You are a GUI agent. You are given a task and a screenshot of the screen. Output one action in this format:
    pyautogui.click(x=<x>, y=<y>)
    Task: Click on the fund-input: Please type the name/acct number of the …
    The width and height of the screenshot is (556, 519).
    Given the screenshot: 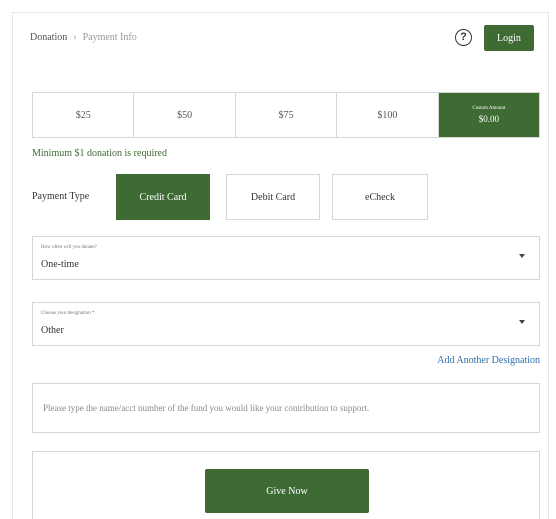 What is the action you would take?
    pyautogui.click(x=286, y=408)
    